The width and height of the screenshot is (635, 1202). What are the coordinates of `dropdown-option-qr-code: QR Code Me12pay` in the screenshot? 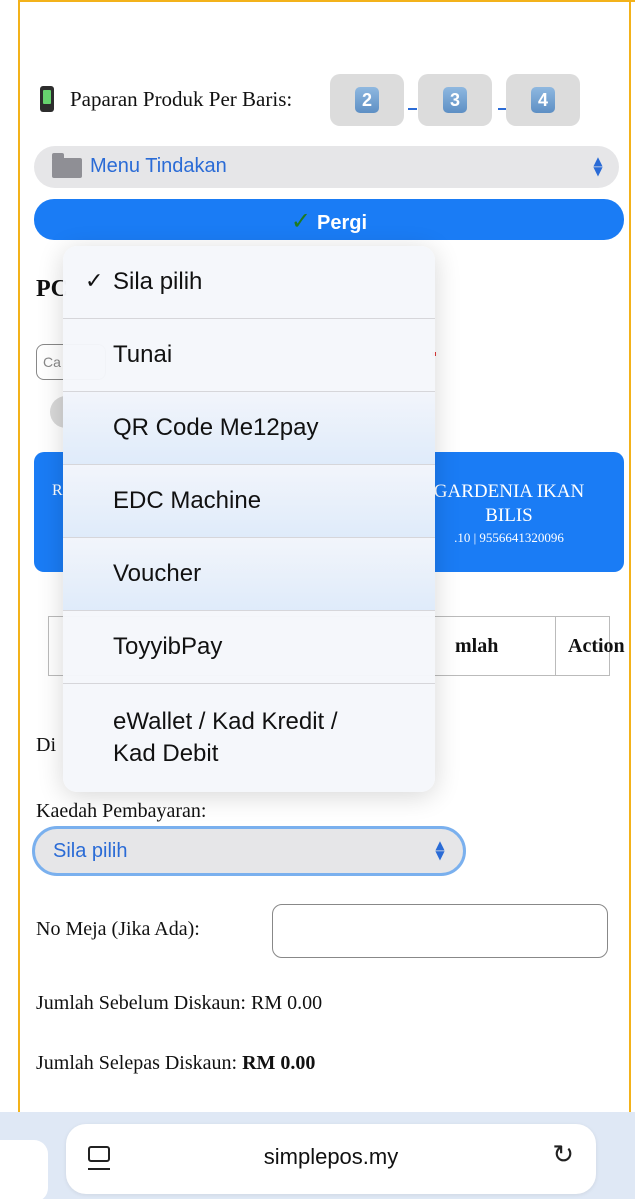 It's located at (249, 428).